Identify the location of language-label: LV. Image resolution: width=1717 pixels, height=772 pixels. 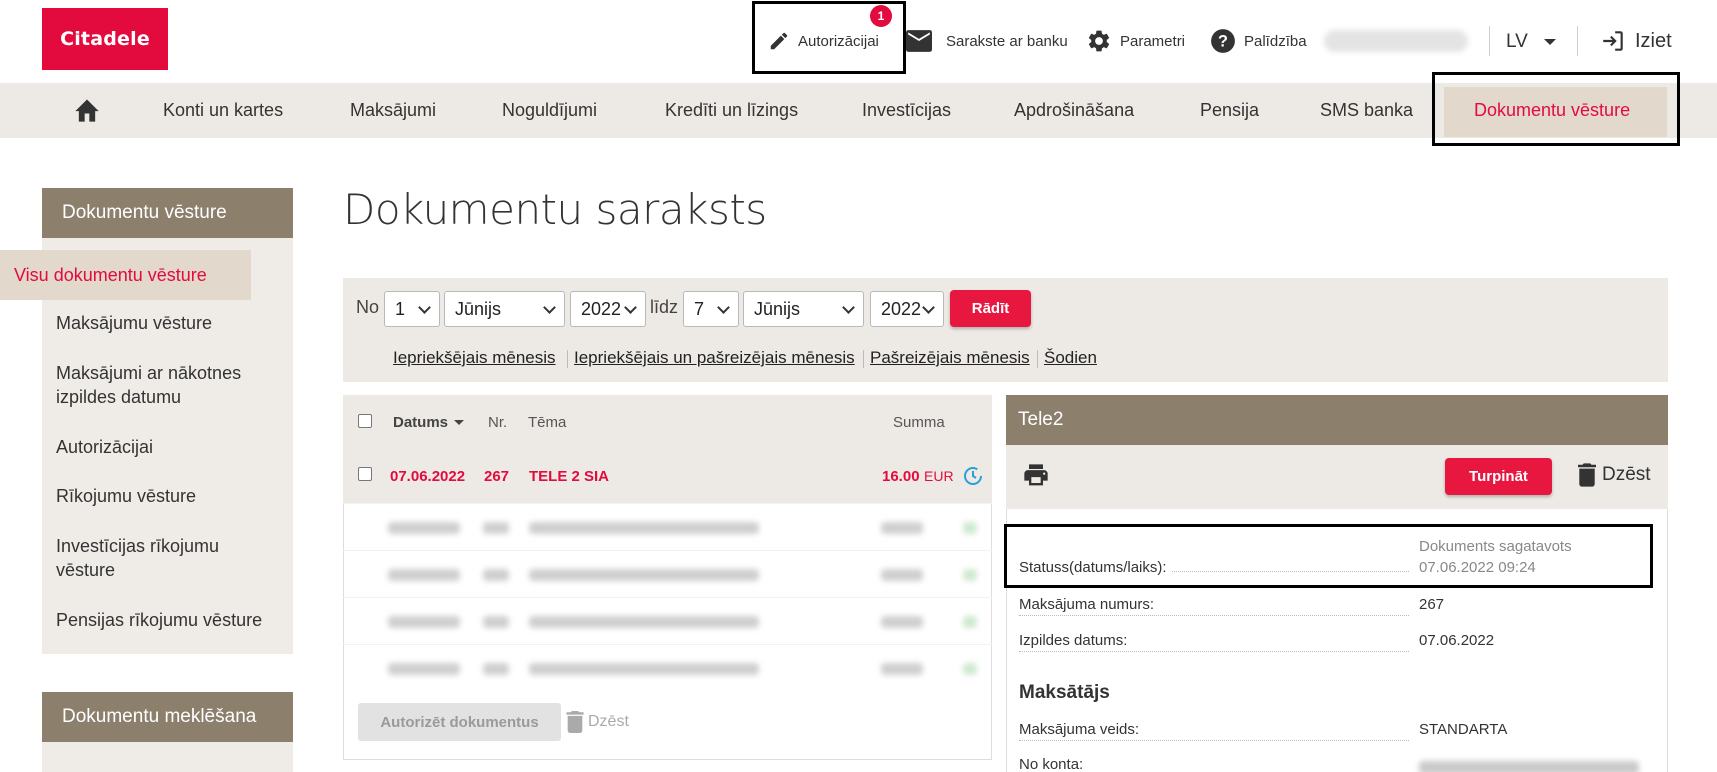
(1517, 41).